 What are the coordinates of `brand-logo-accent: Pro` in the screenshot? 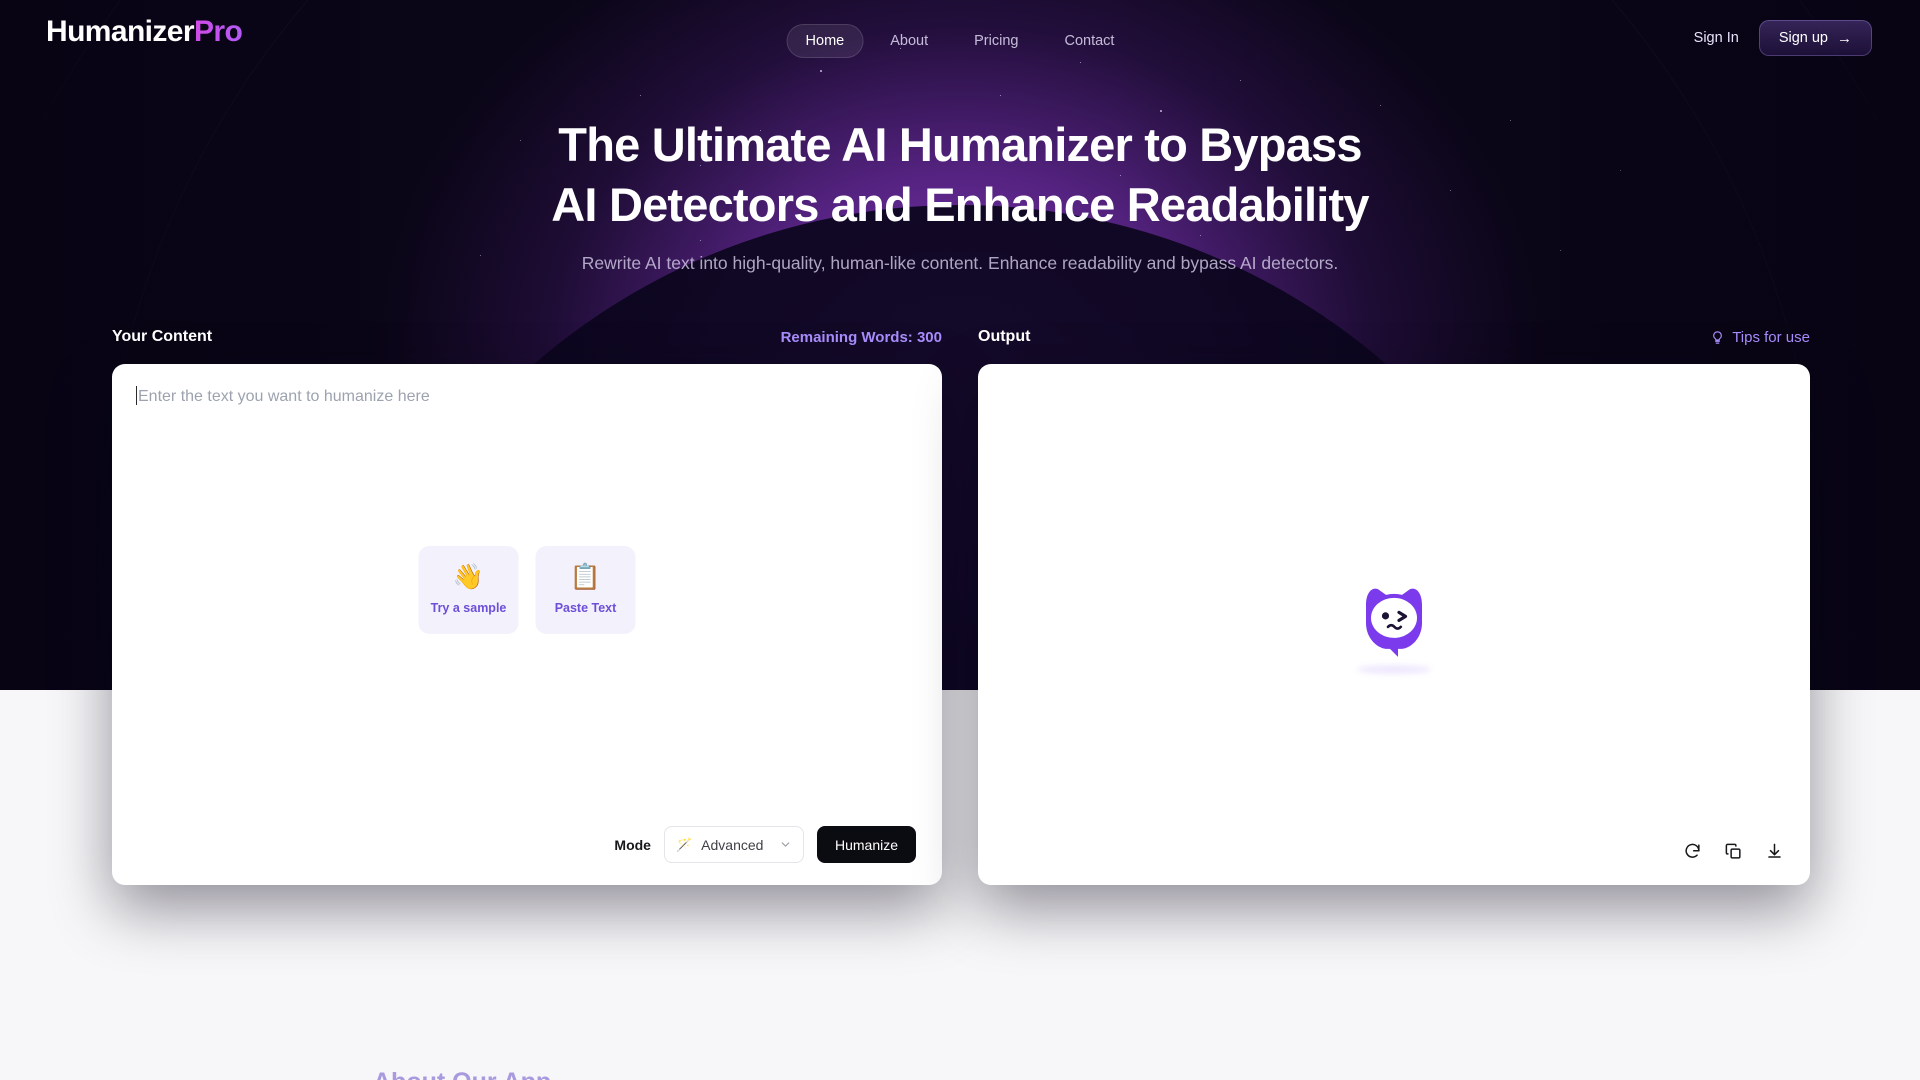 It's located at (218, 31).